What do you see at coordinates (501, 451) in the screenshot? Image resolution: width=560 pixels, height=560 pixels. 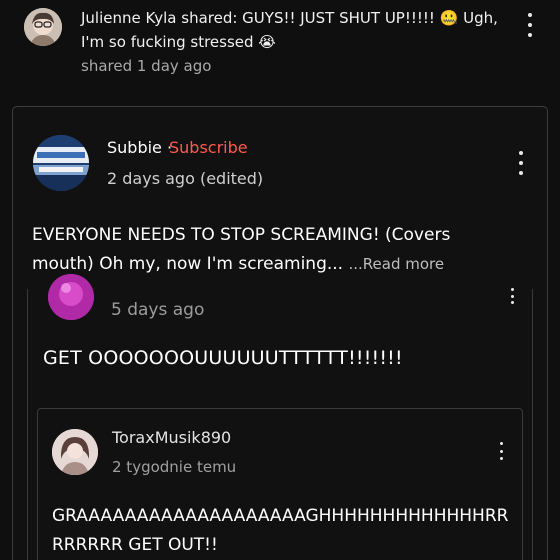 I see `reply-more-icon` at bounding box center [501, 451].